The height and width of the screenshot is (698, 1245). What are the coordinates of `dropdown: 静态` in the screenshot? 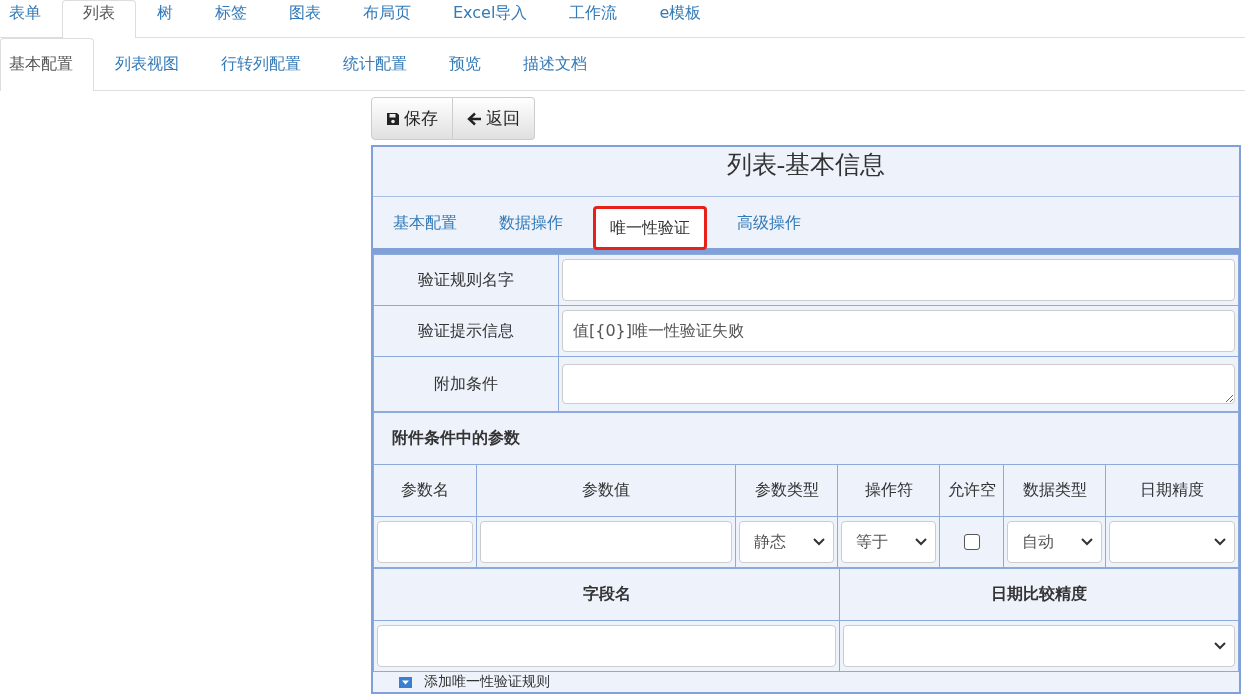 It's located at (786, 542).